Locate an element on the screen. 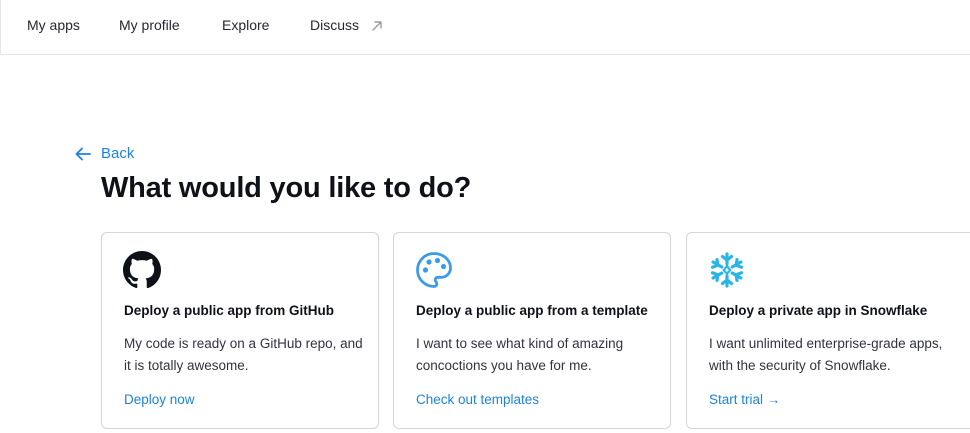 This screenshot has height=433, width=970. palette-icon is located at coordinates (434, 270).